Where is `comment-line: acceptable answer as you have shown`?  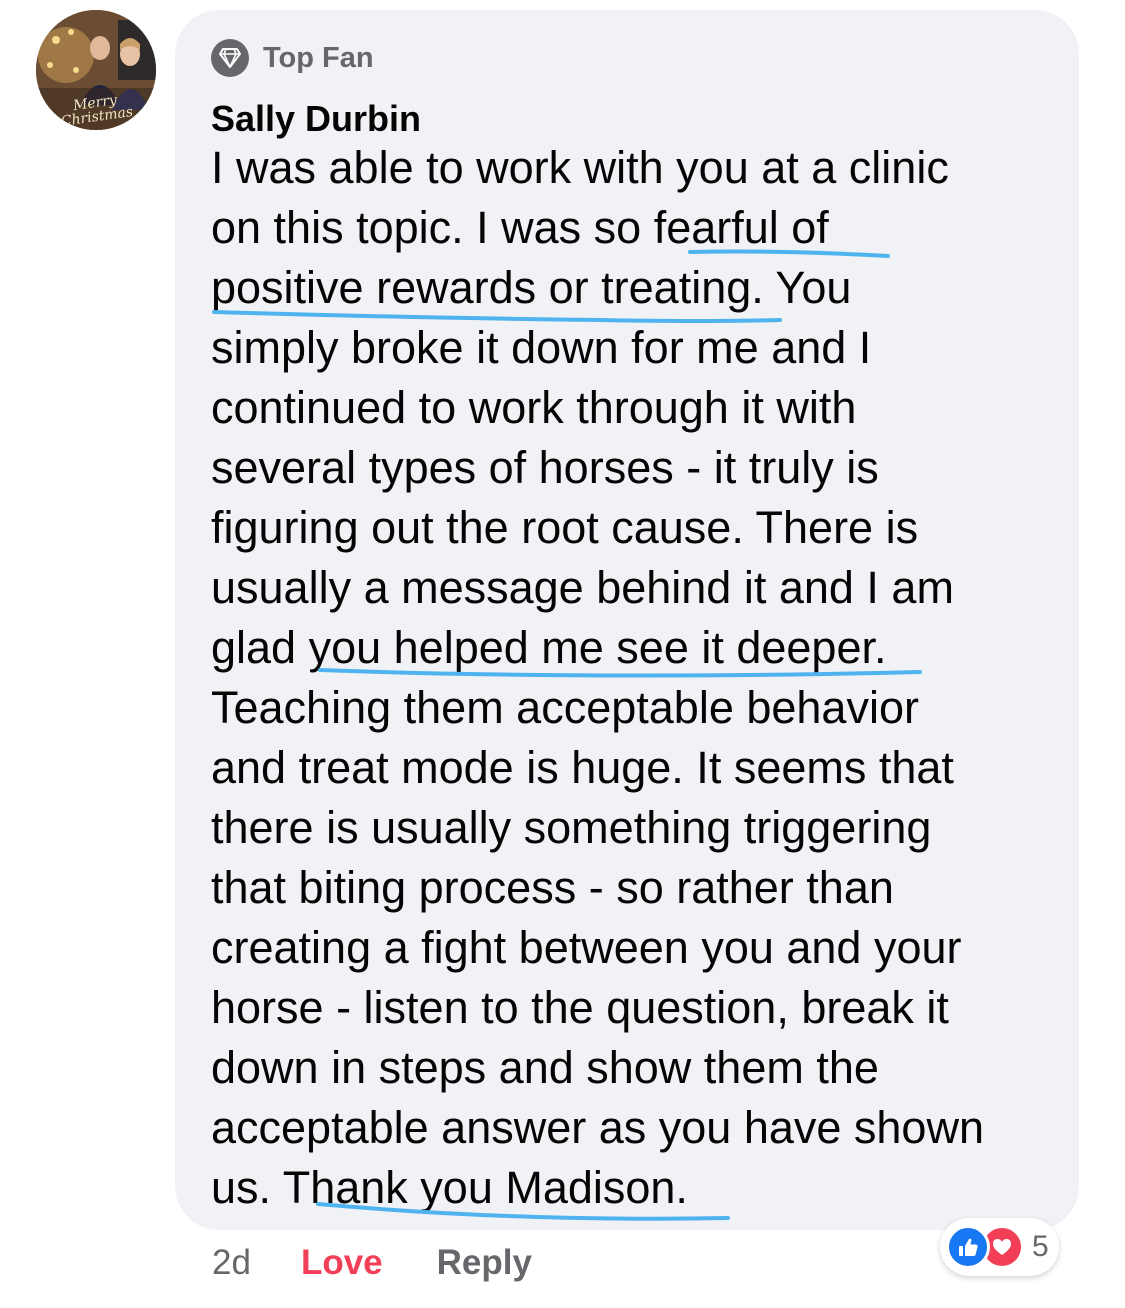
comment-line: acceptable answer as you have shown is located at coordinates (597, 1127).